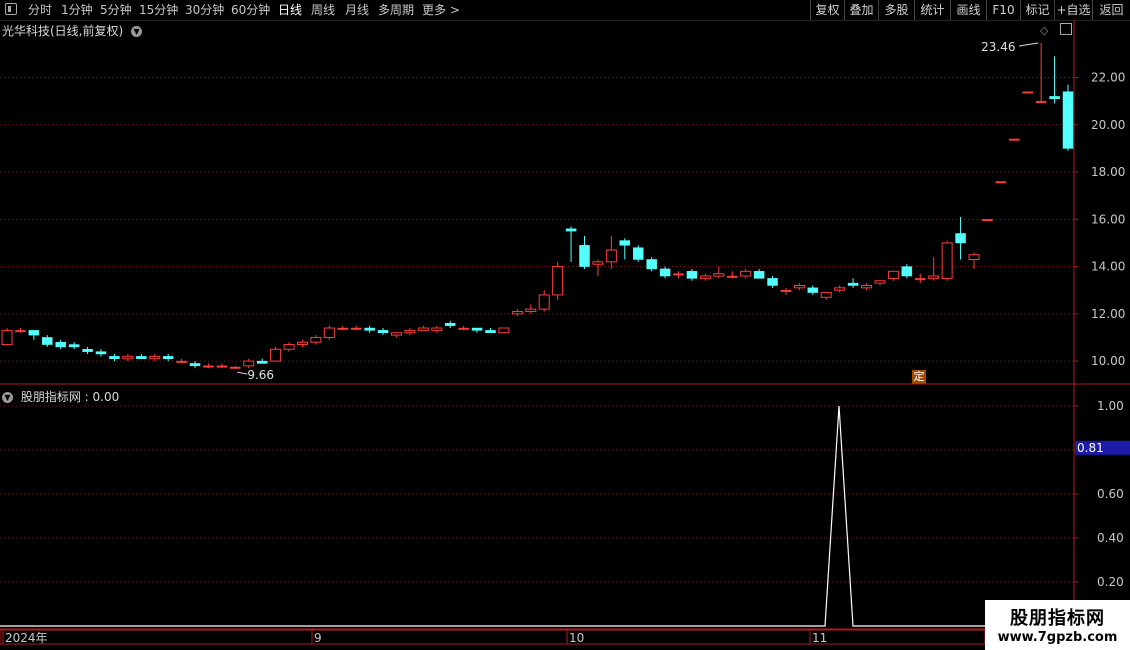 This screenshot has width=1130, height=650. I want to click on watermark-url: www.7gpzb.com, so click(1057, 637).